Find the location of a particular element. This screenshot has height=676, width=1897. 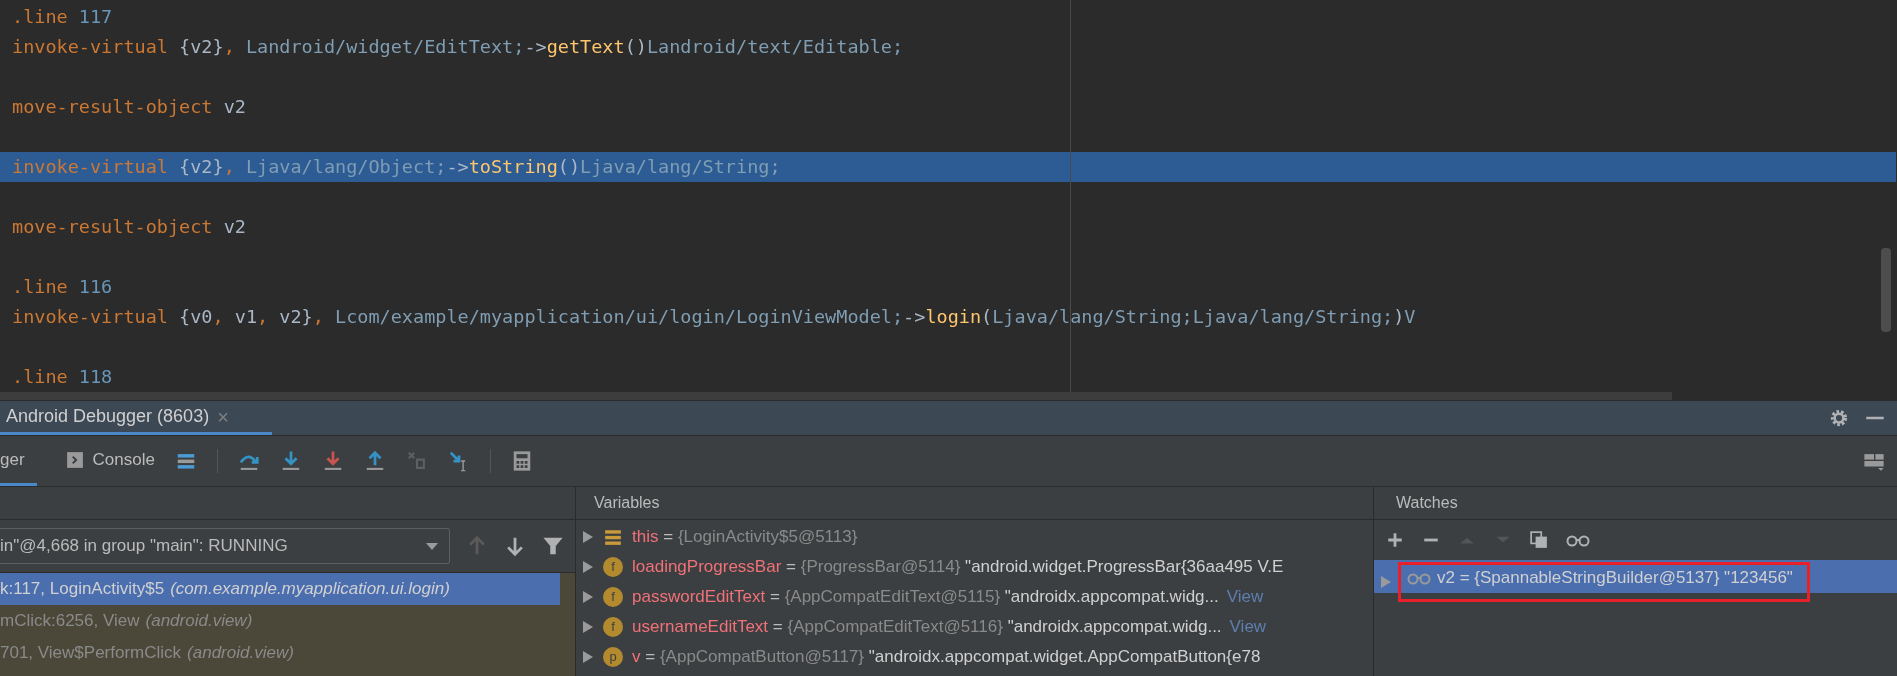

code-line: .line 117 is located at coordinates (62, 17).